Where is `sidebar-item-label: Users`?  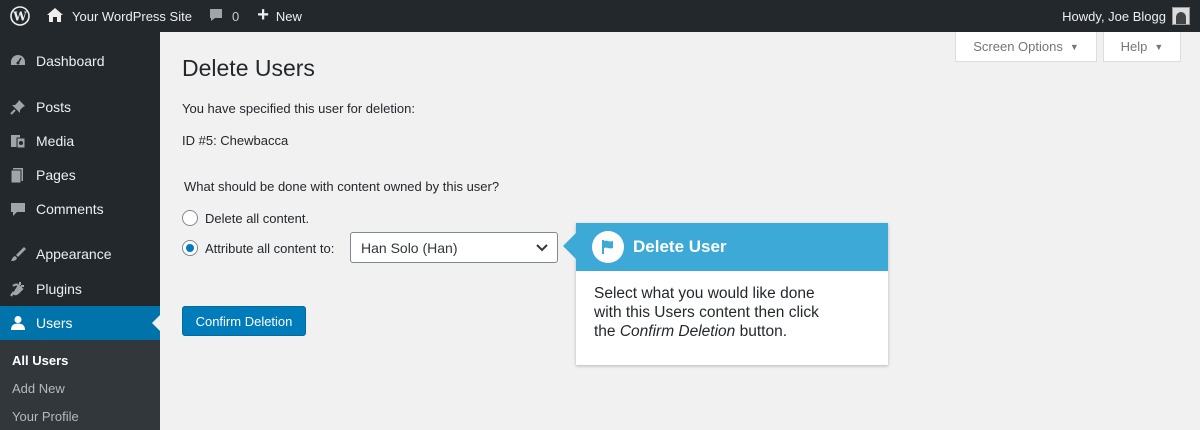
sidebar-item-label: Users is located at coordinates (54, 323).